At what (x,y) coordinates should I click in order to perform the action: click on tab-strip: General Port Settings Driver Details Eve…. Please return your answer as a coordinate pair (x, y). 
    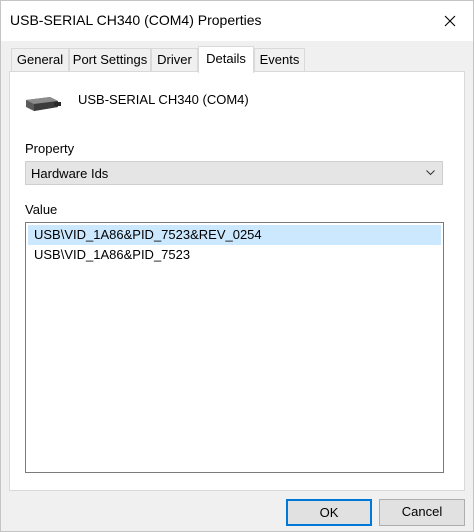
    Looking at the image, I should click on (237, 59).